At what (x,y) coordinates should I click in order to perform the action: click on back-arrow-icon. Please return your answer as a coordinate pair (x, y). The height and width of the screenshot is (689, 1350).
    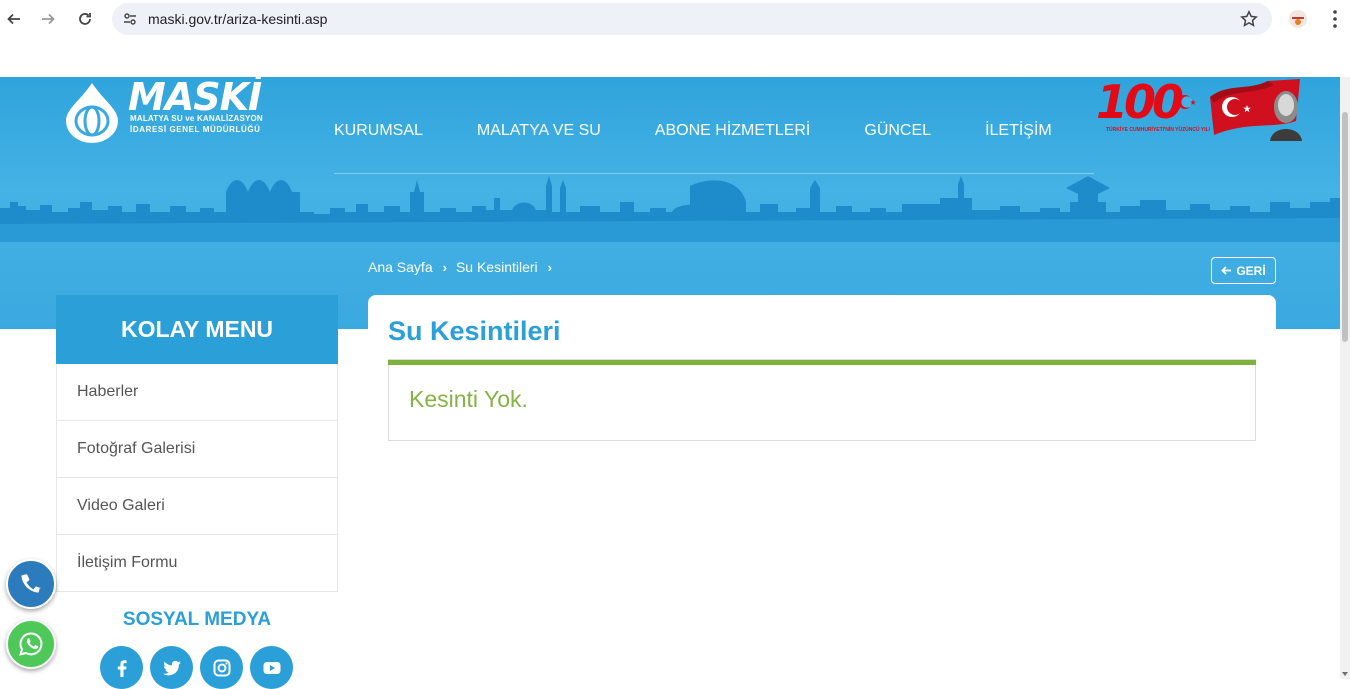
    Looking at the image, I should click on (14, 19).